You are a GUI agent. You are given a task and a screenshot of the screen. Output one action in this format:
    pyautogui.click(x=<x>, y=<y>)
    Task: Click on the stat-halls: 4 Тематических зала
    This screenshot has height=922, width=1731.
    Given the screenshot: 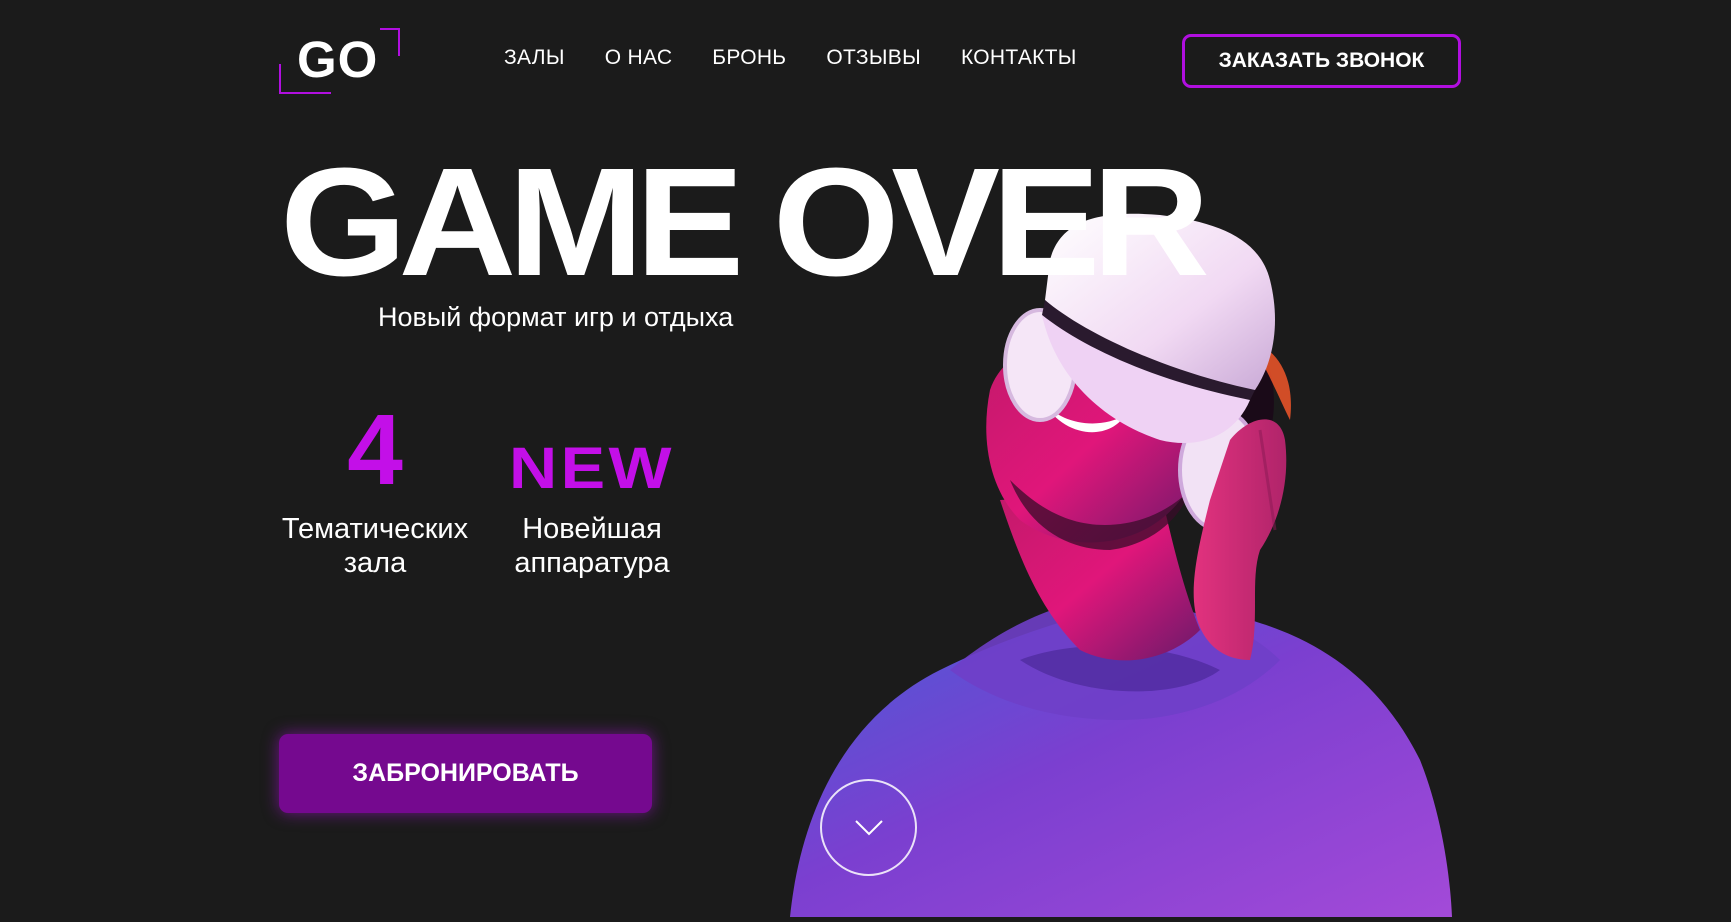 What is the action you would take?
    pyautogui.click(x=375, y=490)
    